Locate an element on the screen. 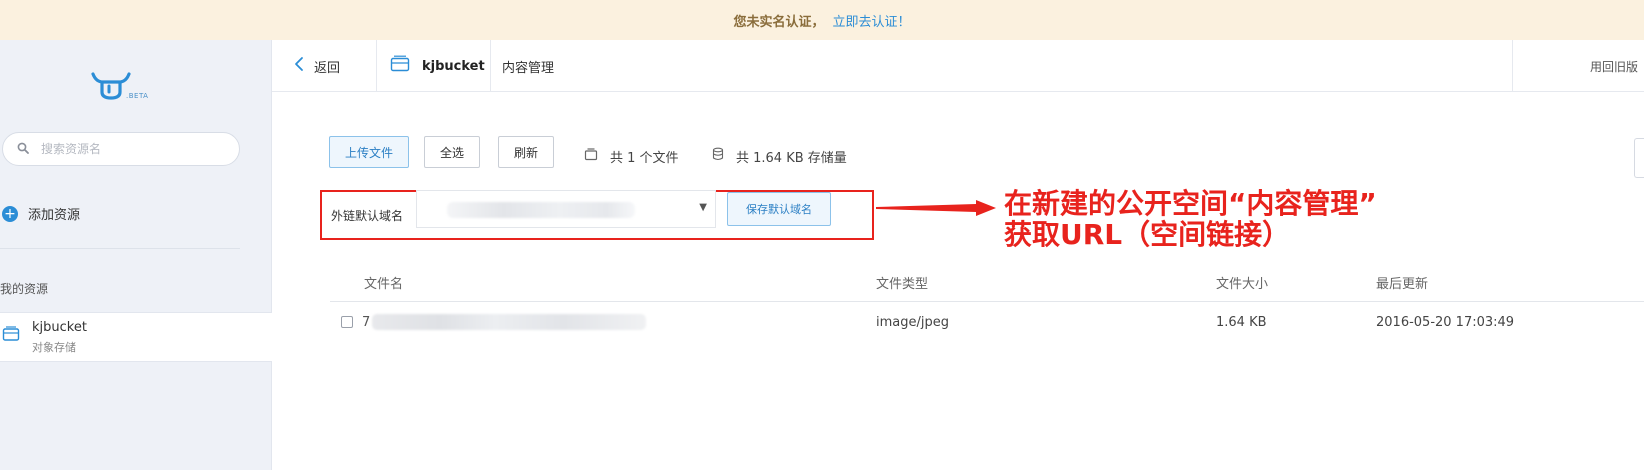  page-title: 内容管理 is located at coordinates (528, 68).